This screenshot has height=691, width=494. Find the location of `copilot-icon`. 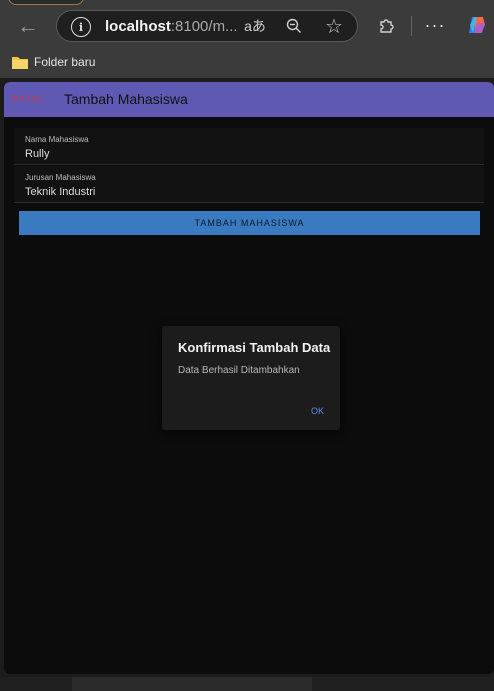

copilot-icon is located at coordinates (477, 25).